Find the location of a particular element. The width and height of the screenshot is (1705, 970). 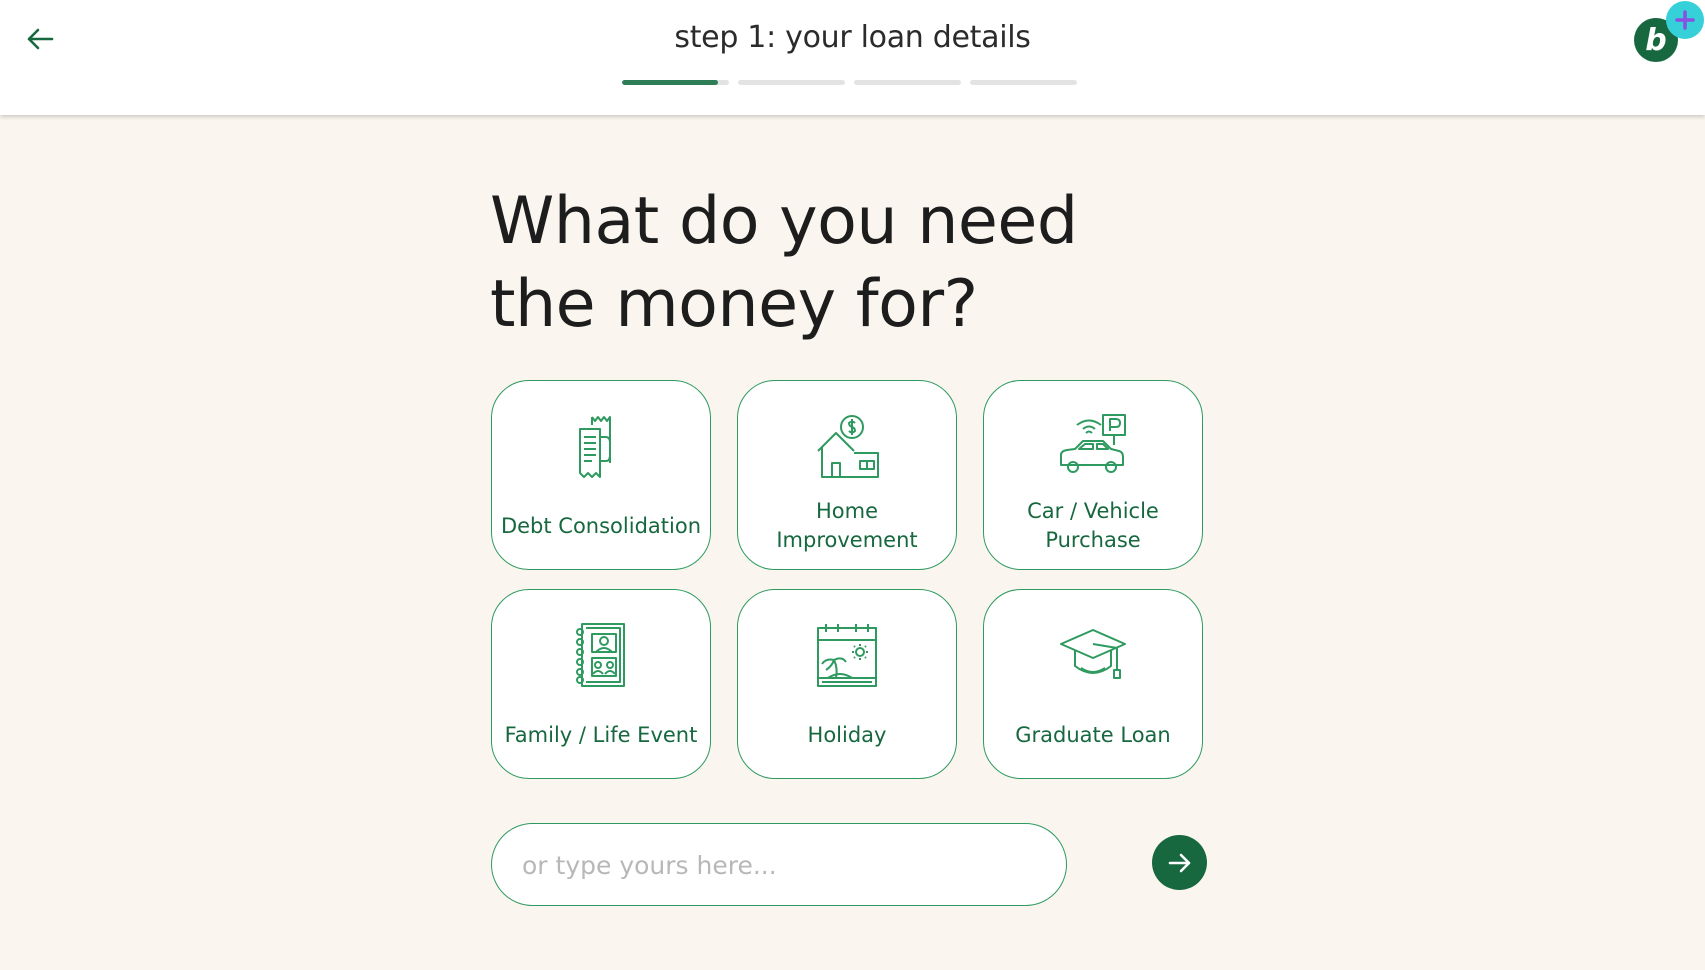

top-bar: step 1: your loan details b is located at coordinates (852, 57).